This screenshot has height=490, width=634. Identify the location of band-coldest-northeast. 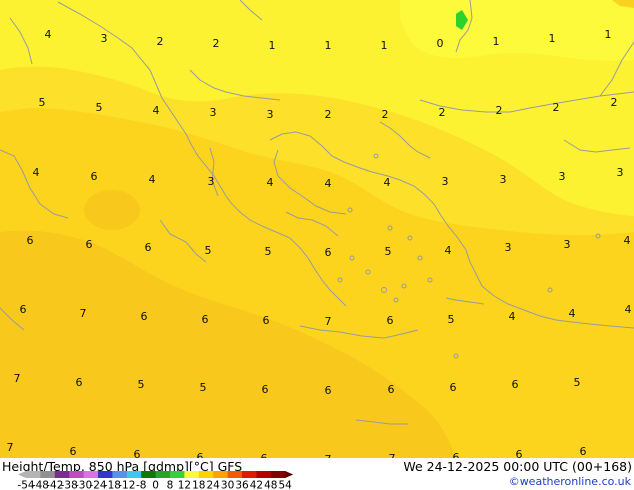
(517, 30).